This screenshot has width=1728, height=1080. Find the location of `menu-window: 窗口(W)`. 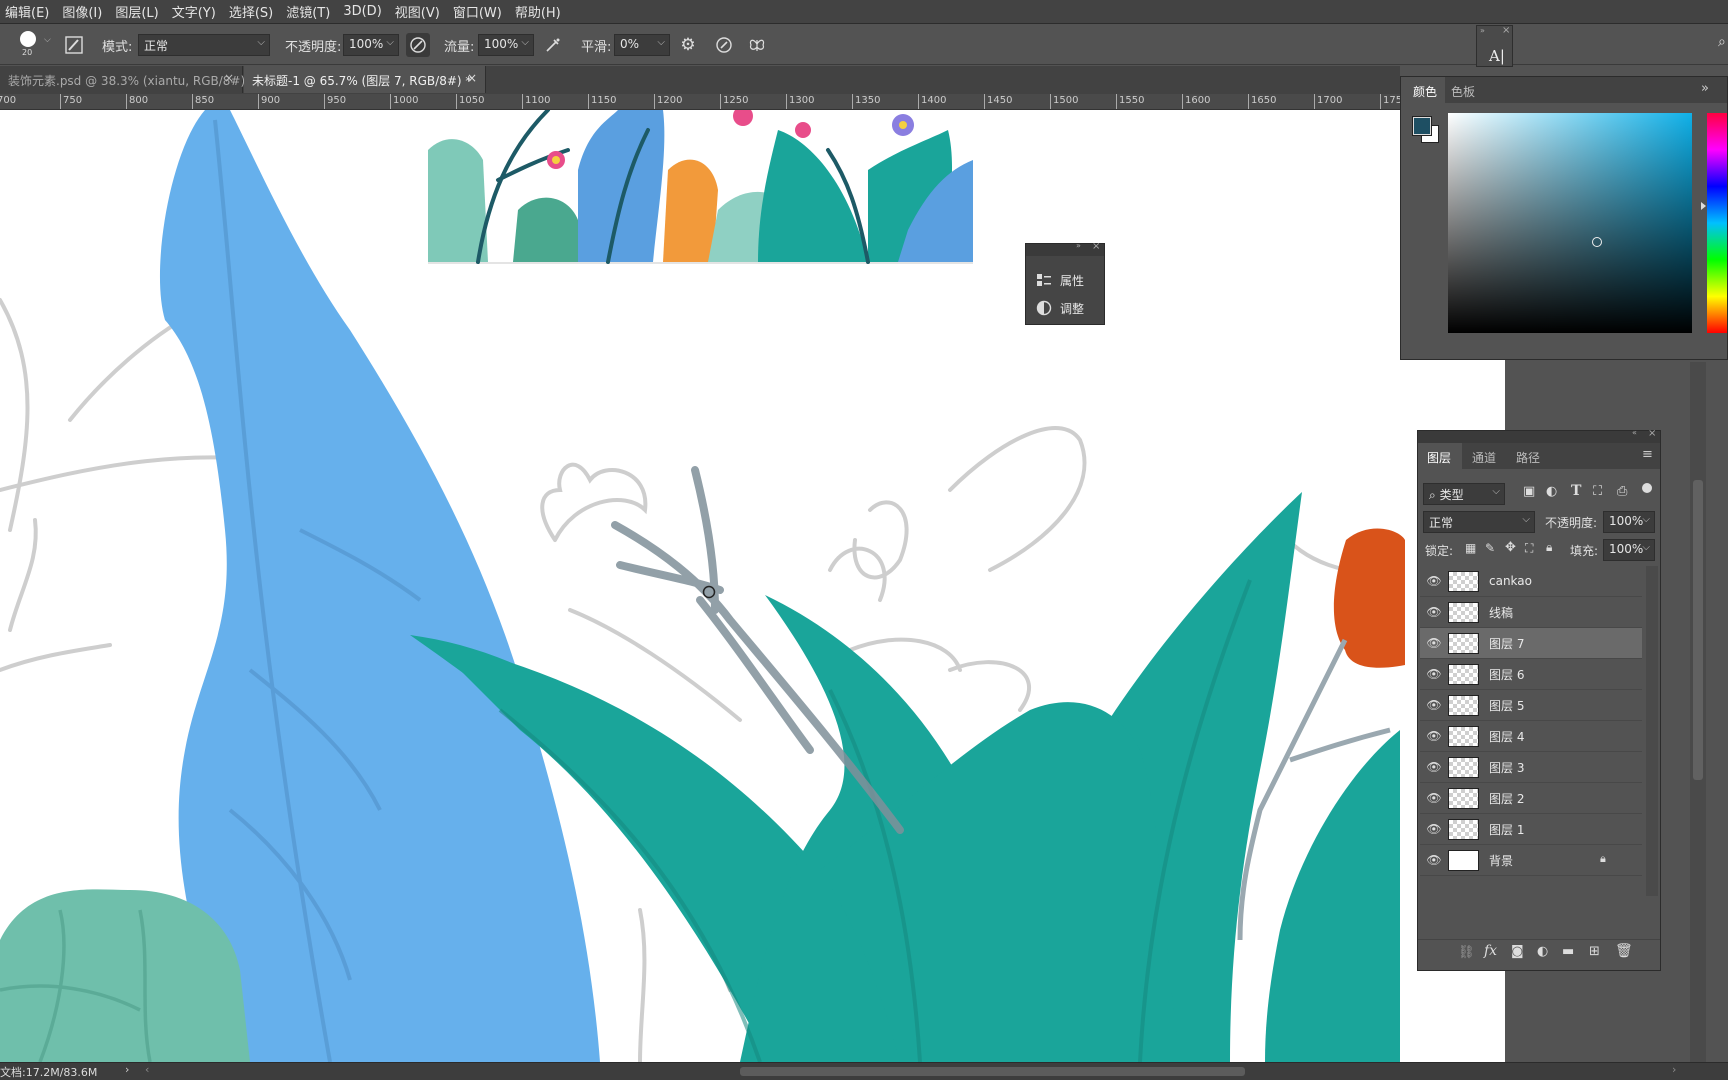

menu-window: 窗口(W) is located at coordinates (479, 11).